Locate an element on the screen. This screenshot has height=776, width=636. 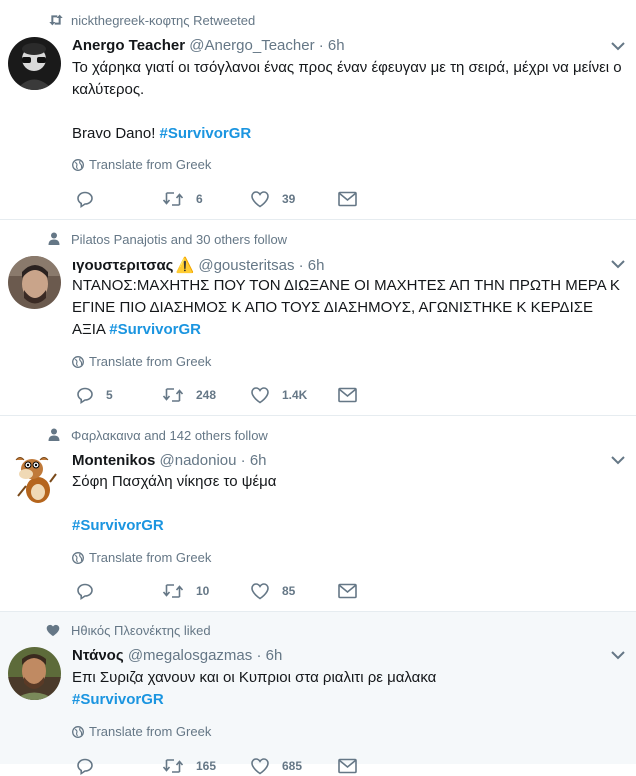
author-handle: @gousteritsas is located at coordinates (246, 265).